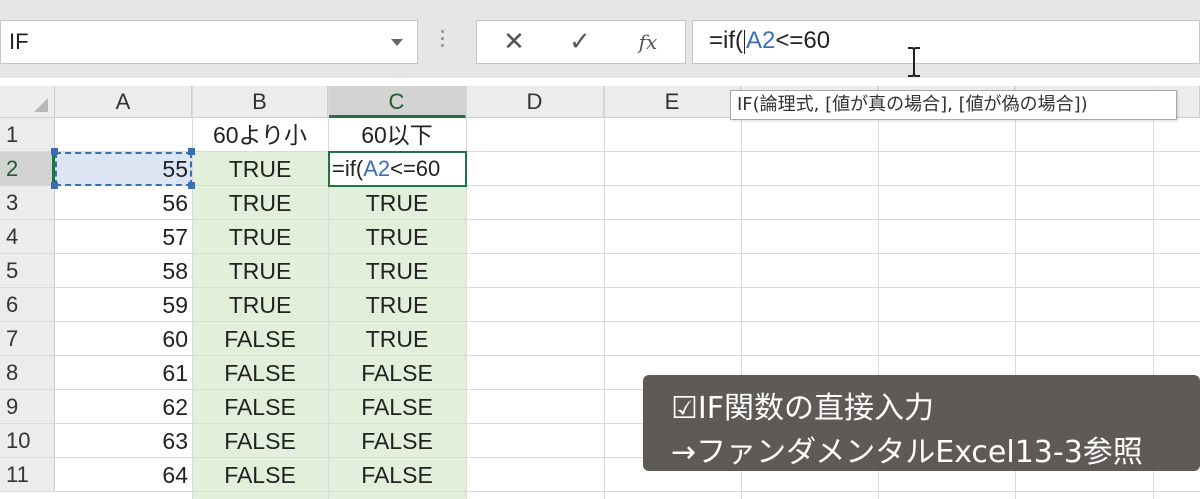 The image size is (1200, 499). I want to click on drag-handle-icon, so click(443, 43).